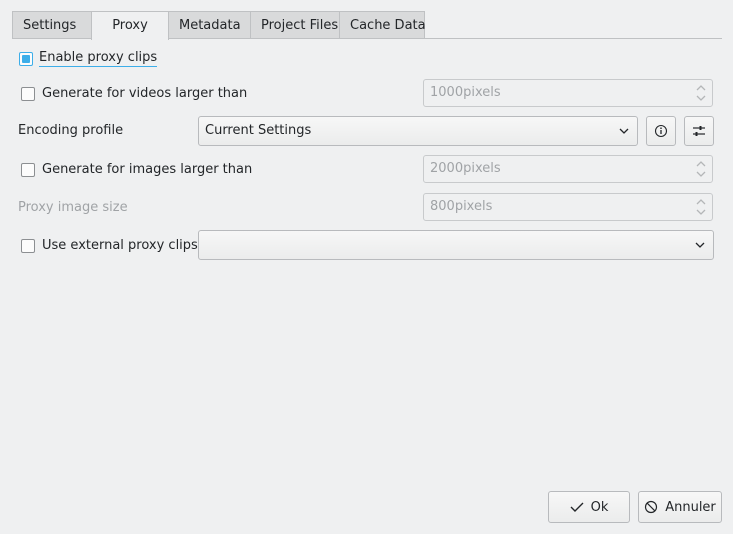 This screenshot has height=534, width=733. I want to click on cancel-label: Annuler, so click(690, 507).